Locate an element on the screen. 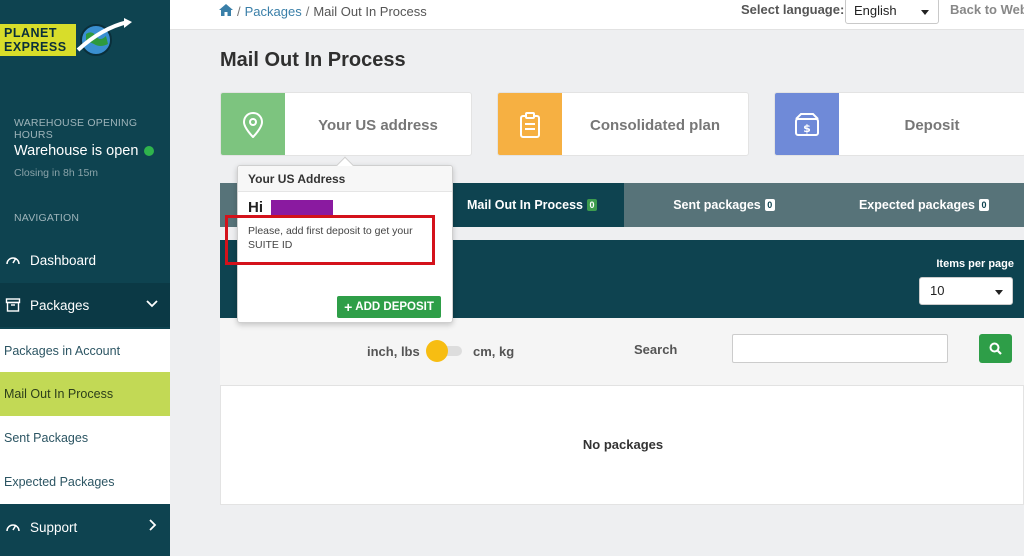 Image resolution: width=1024 pixels, height=556 pixels. page-title: Mail Out In Process is located at coordinates (313, 60).